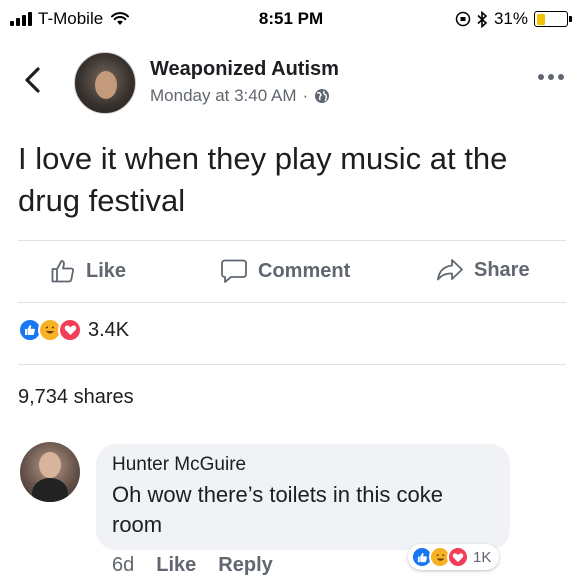 The image size is (582, 584). What do you see at coordinates (291, 18) in the screenshot?
I see `status-bar: T-Mobile 8:51 PM 31%` at bounding box center [291, 18].